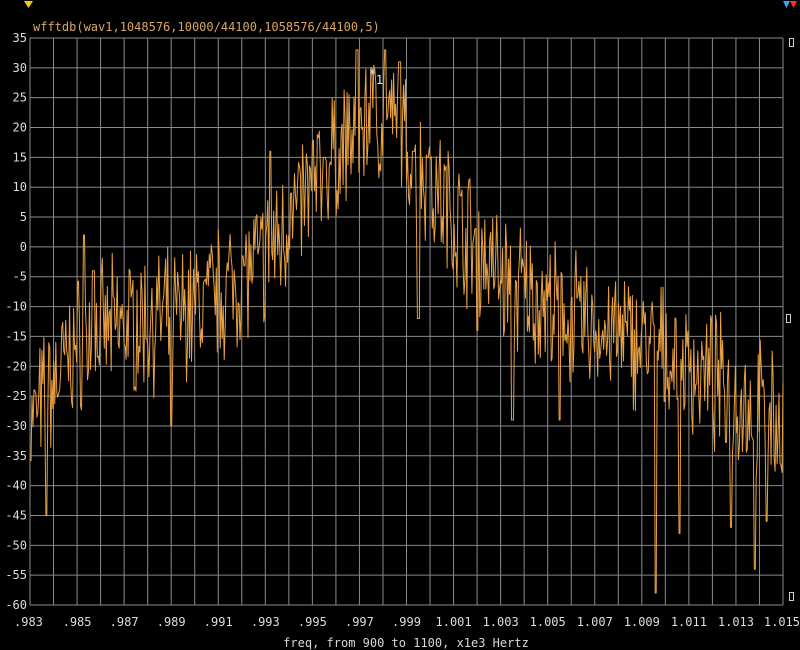  What do you see at coordinates (736, 622) in the screenshot?
I see `x-tick-label: 1.013` at bounding box center [736, 622].